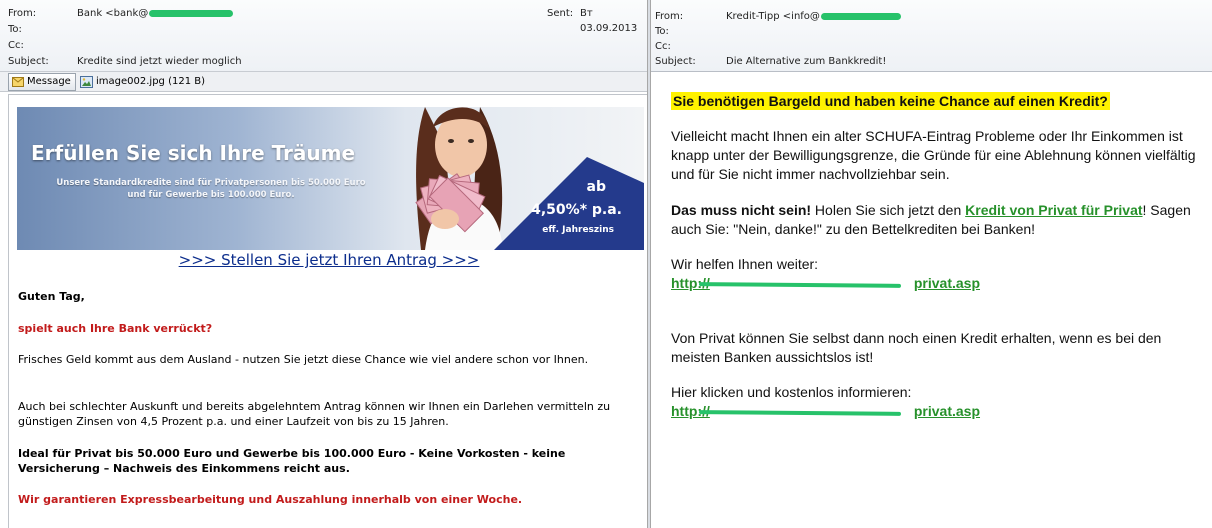  What do you see at coordinates (936, 411) in the screenshot?
I see `url-link-2: http://privat.asp` at bounding box center [936, 411].